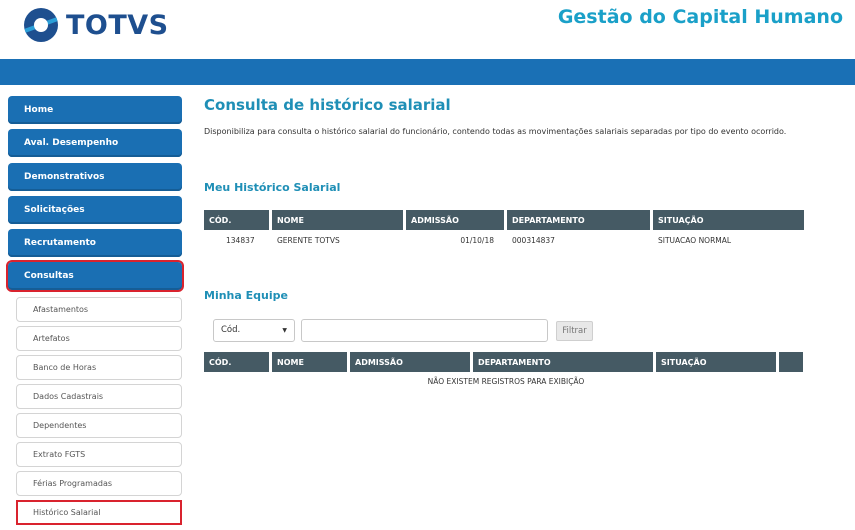 Image resolution: width=855 pixels, height=530 pixels. Describe the element at coordinates (95, 176) in the screenshot. I see `menu-demonstrativos: Demonstrativos` at that location.